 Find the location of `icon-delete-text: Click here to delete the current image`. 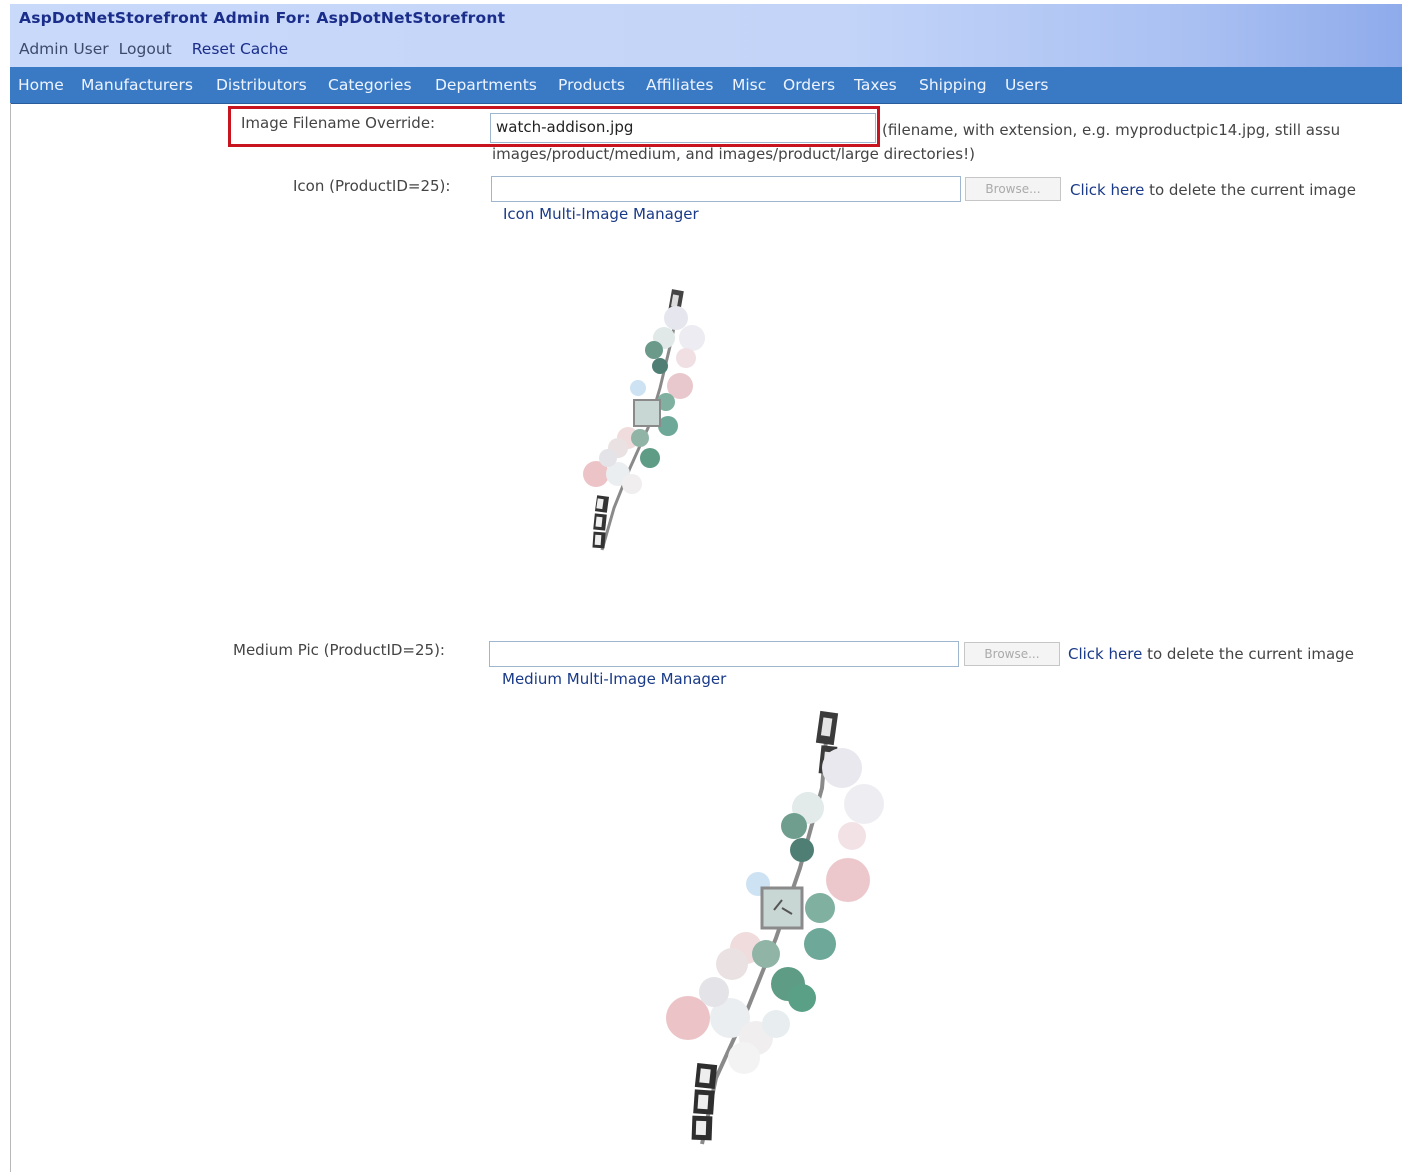

icon-delete-text: Click here to delete the current image is located at coordinates (1213, 190).